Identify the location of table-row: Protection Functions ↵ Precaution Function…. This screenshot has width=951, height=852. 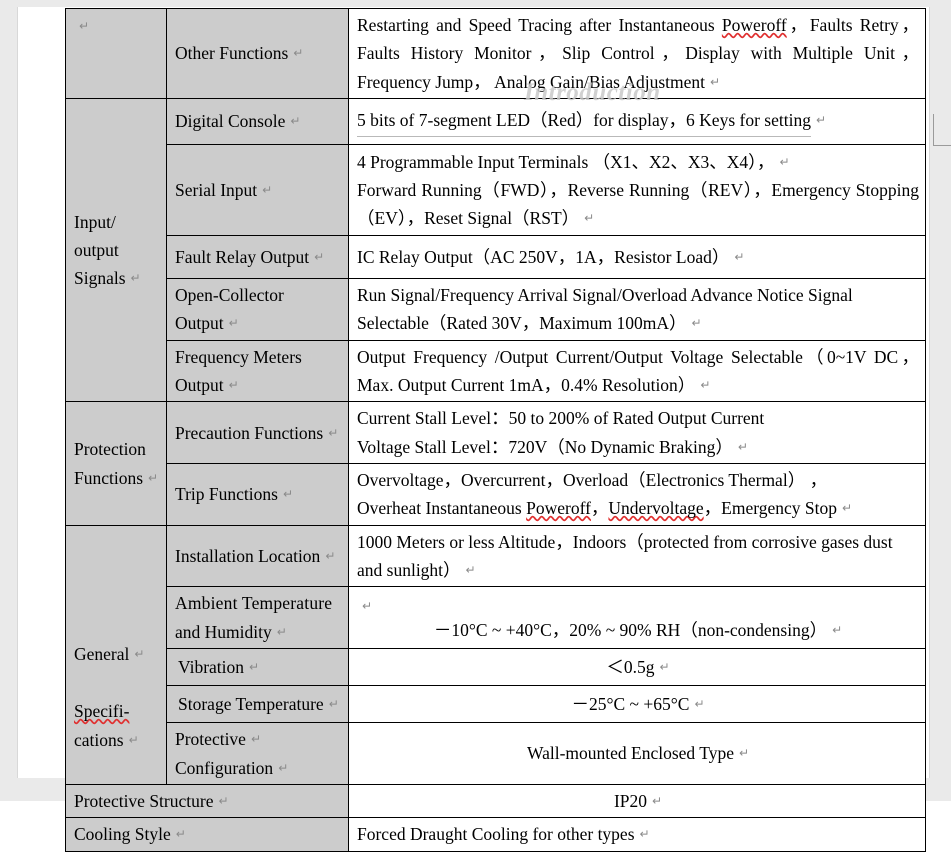
(495, 463).